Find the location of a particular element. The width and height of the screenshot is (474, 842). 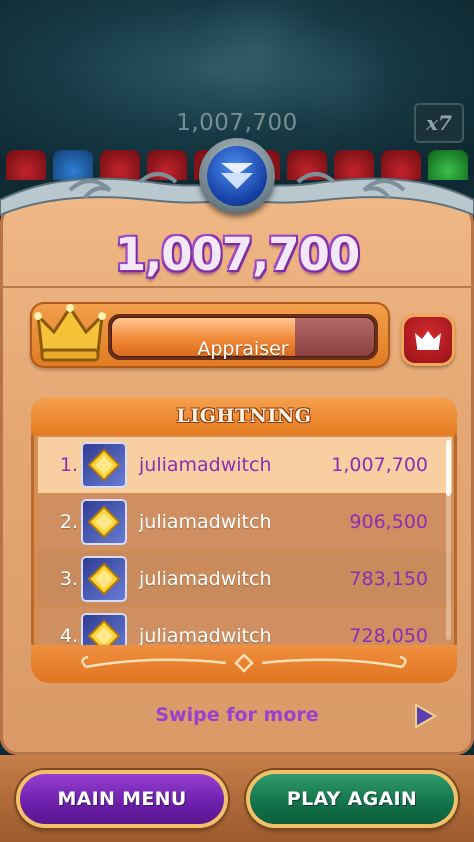

rank-number: 4. is located at coordinates (68, 635).